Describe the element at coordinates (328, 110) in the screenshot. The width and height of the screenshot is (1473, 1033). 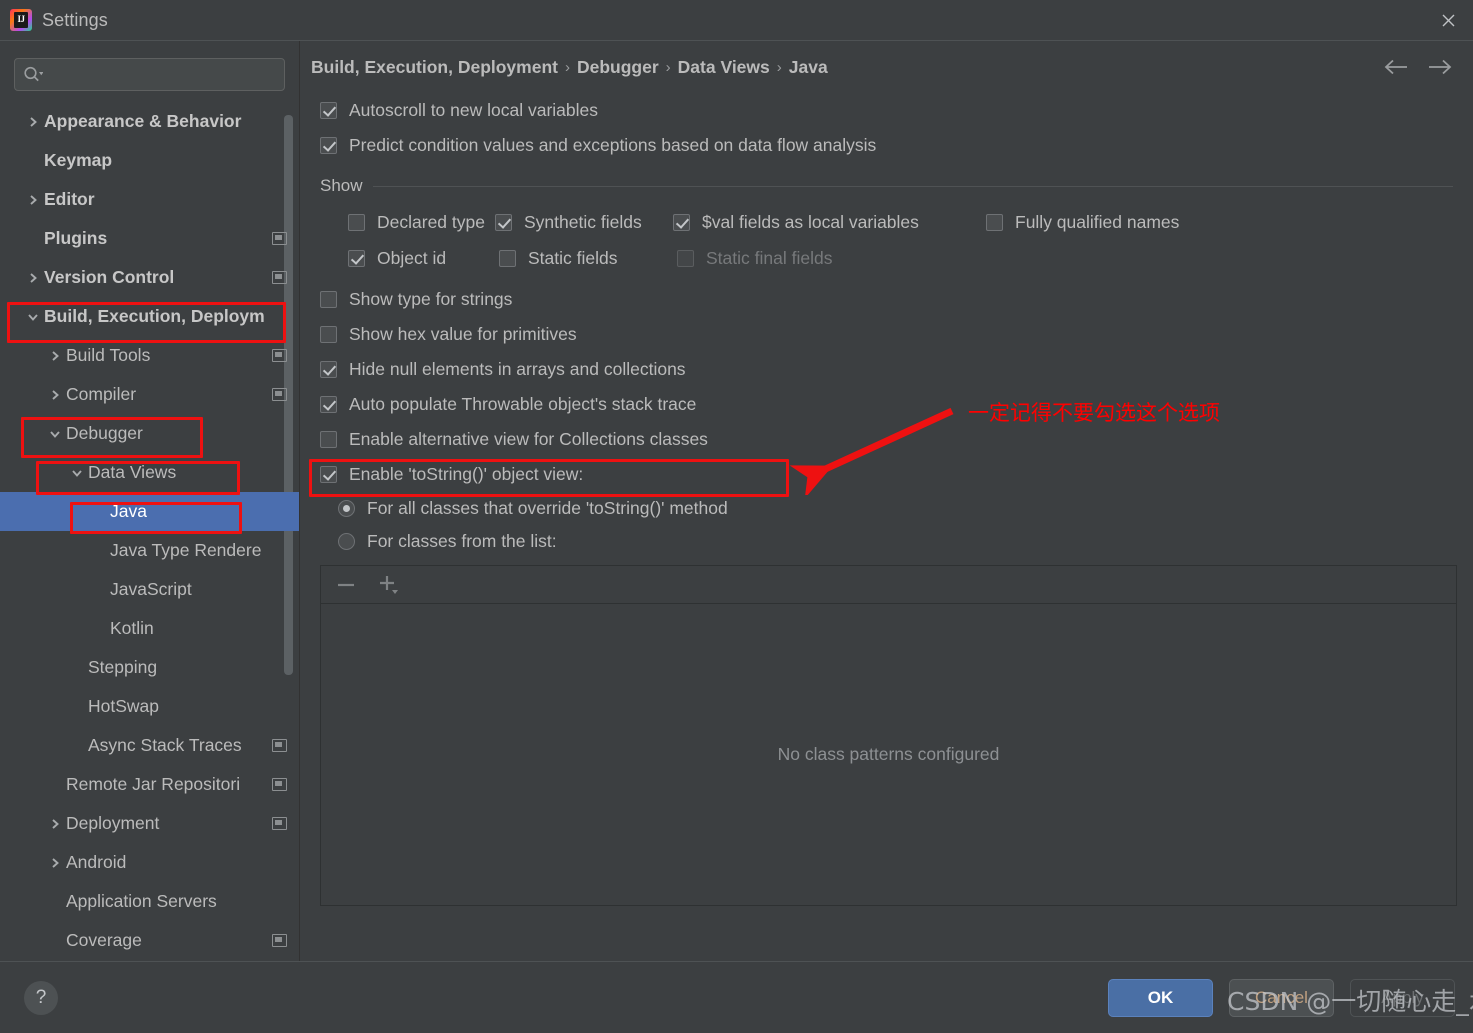
I see `autoscroll-to-new-local-variables-checkbox` at that location.